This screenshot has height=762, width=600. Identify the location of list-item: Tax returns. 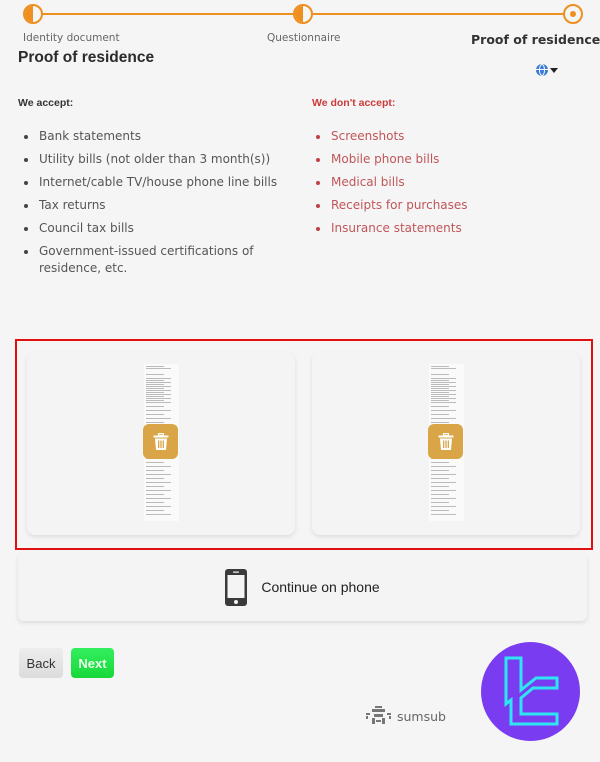
(154, 205).